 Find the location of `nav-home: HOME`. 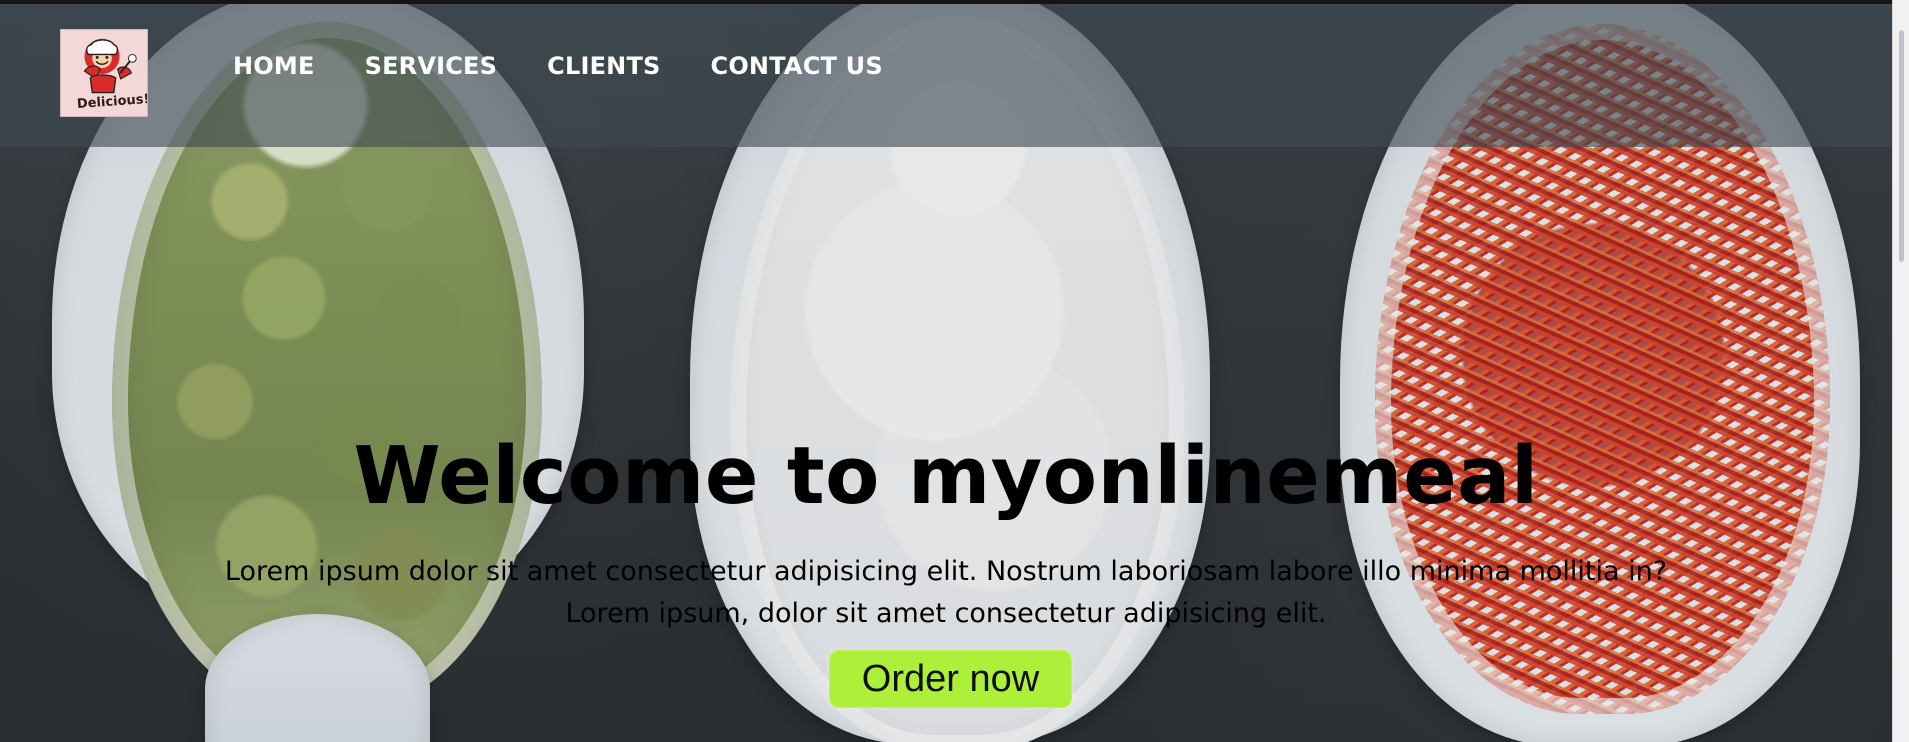

nav-home: HOME is located at coordinates (274, 66).